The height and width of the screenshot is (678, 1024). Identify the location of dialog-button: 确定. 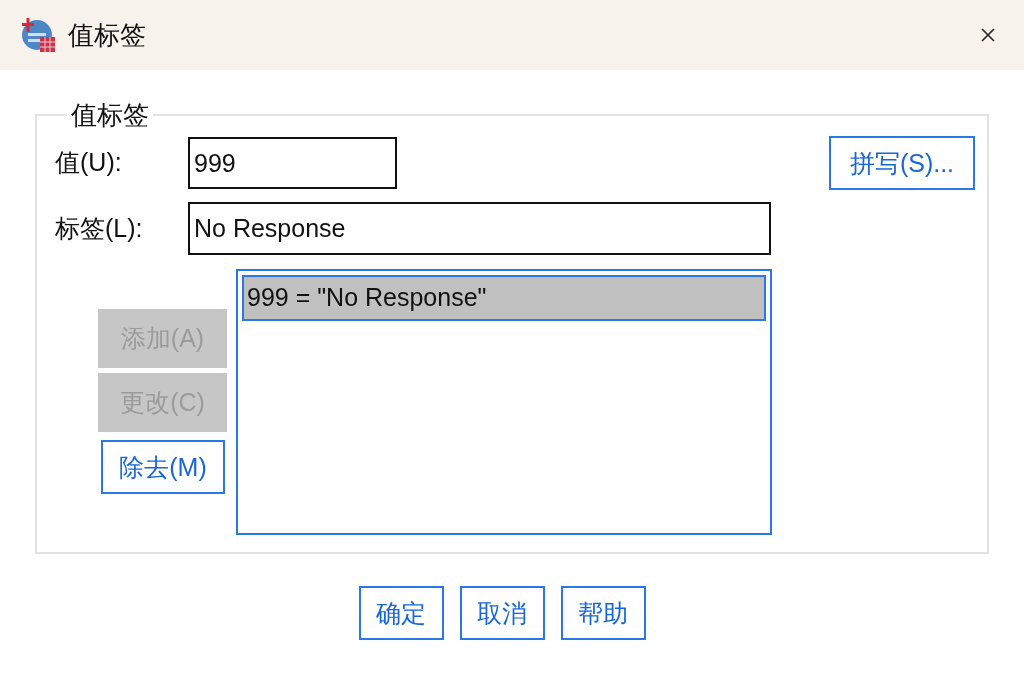
(401, 613).